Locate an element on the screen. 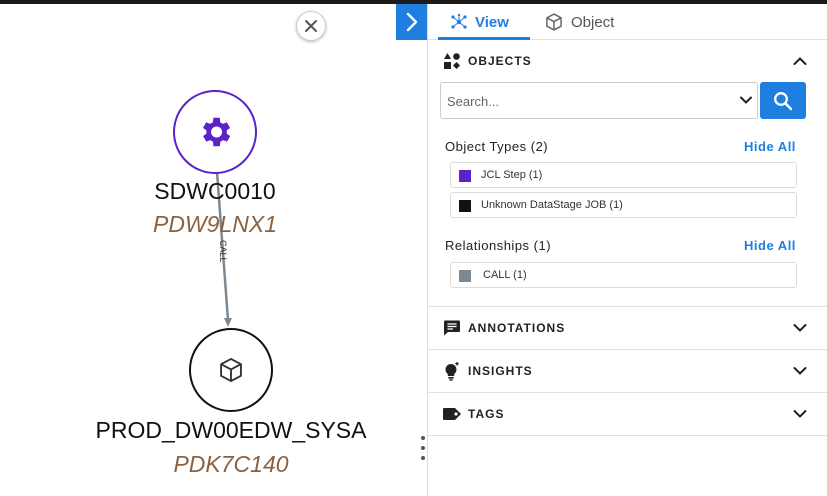  relationships-title: Relationships (1) is located at coordinates (498, 245).